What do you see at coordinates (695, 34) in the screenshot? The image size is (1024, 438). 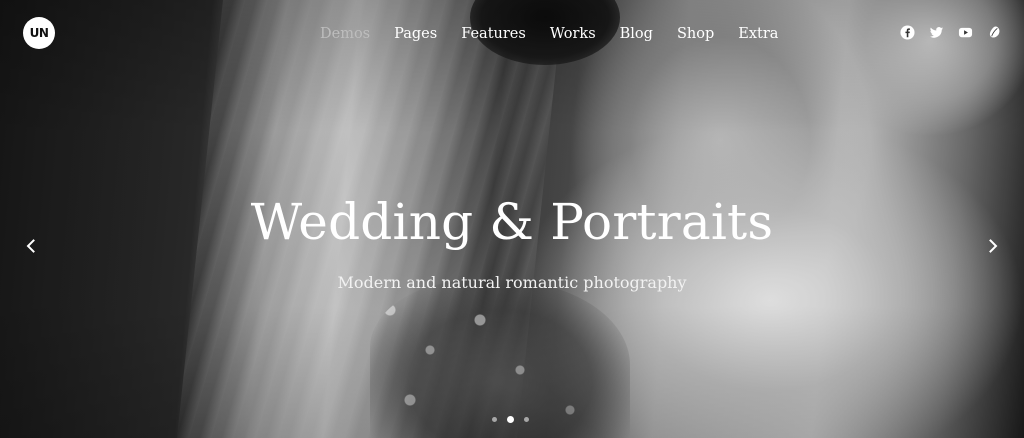 I see `nav-item-shop: Shop` at bounding box center [695, 34].